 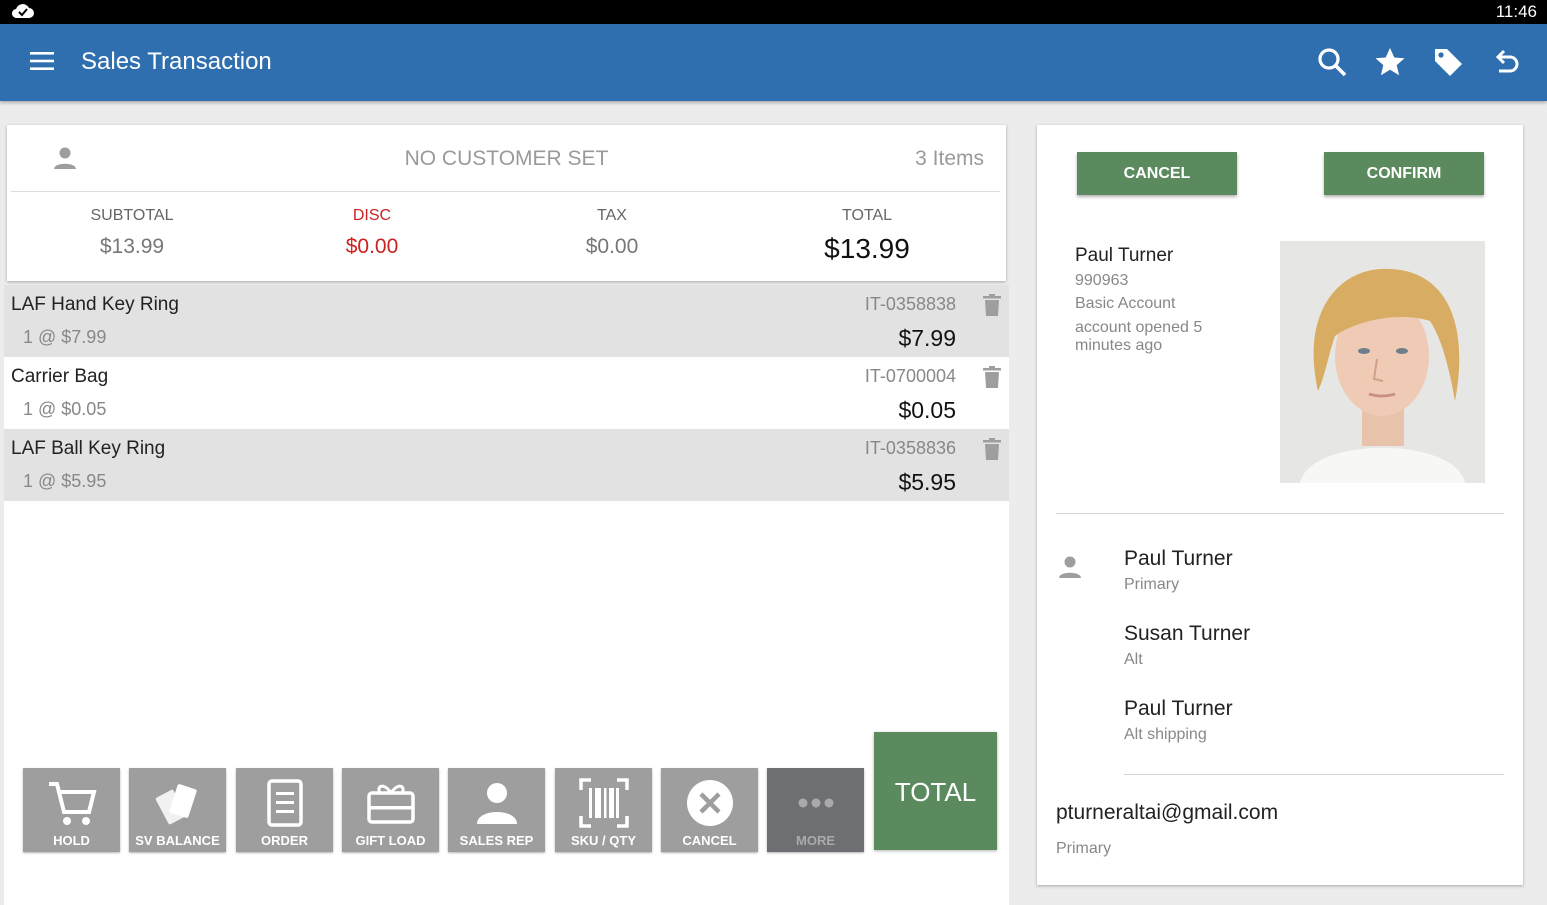 What do you see at coordinates (1187, 633) in the screenshot?
I see `contact-name: Susan Turner` at bounding box center [1187, 633].